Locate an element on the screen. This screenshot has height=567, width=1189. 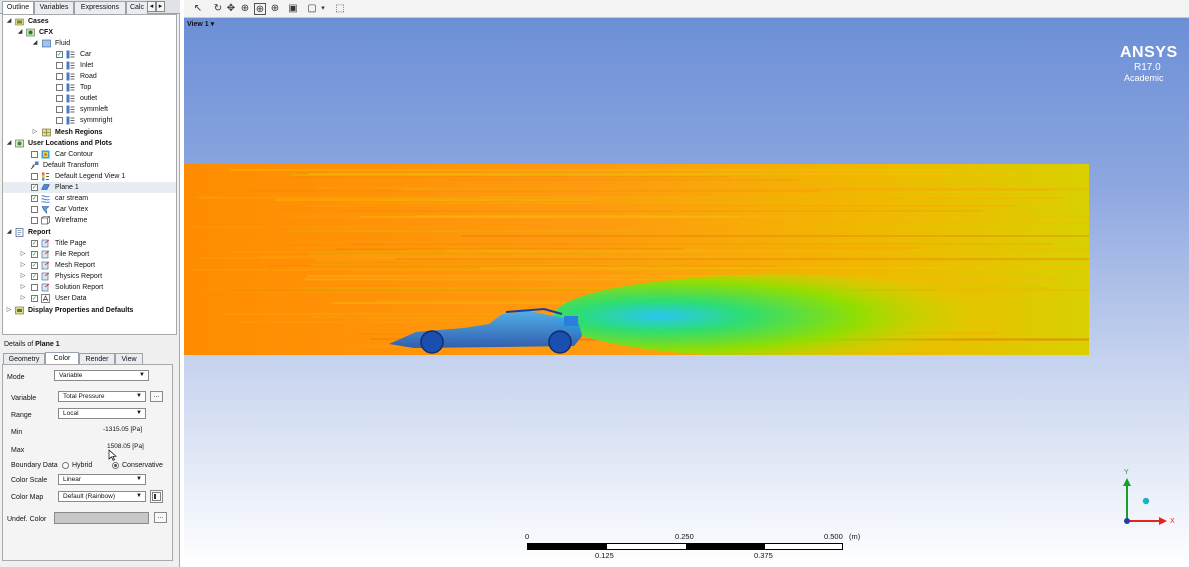
scale-unit-label: (m) is located at coordinates (855, 536).